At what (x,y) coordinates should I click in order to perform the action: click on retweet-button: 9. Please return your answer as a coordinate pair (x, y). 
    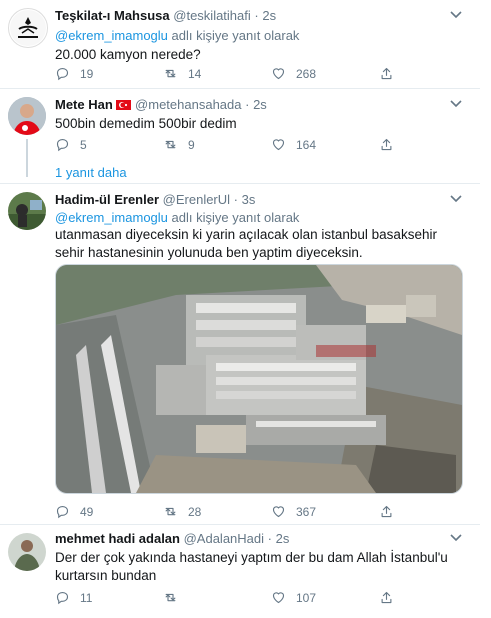
    Looking at the image, I should click on (179, 144).